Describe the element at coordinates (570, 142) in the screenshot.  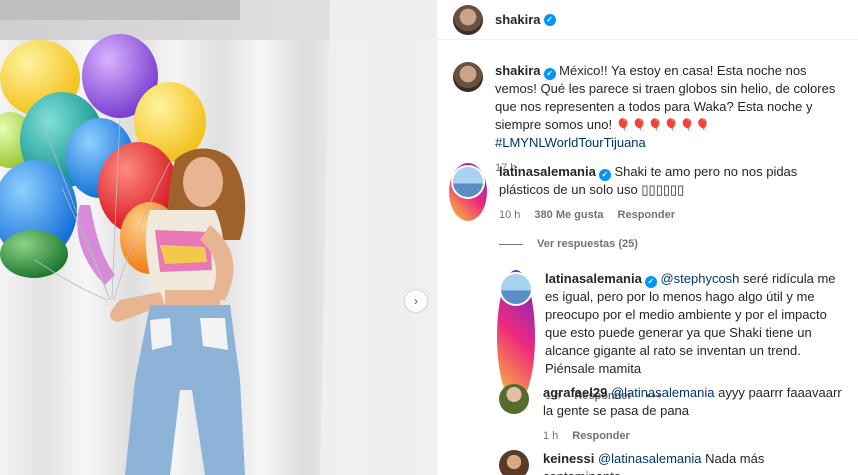
I see `caption-hashtag: #LMYNLWorldTourTijuana` at that location.